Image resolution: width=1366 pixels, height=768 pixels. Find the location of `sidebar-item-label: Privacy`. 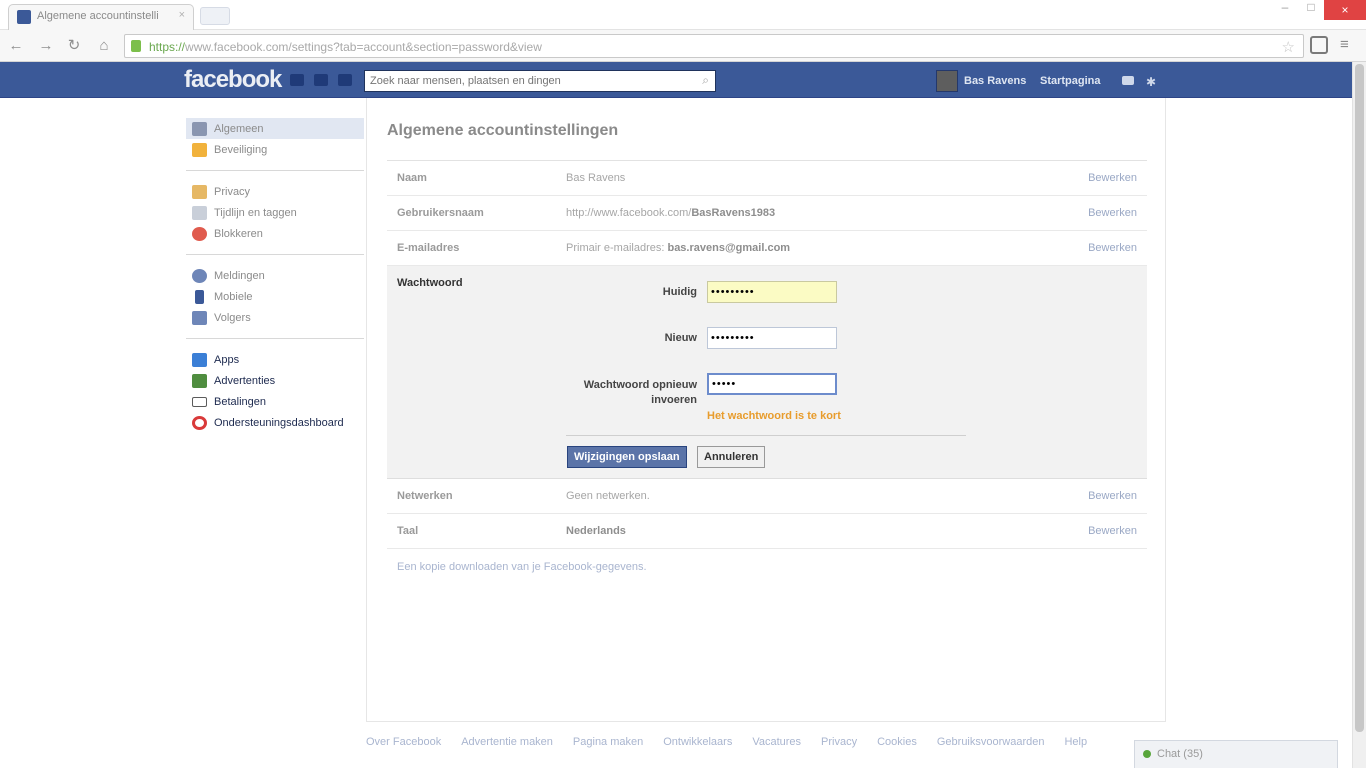

sidebar-item-label: Privacy is located at coordinates (232, 191).